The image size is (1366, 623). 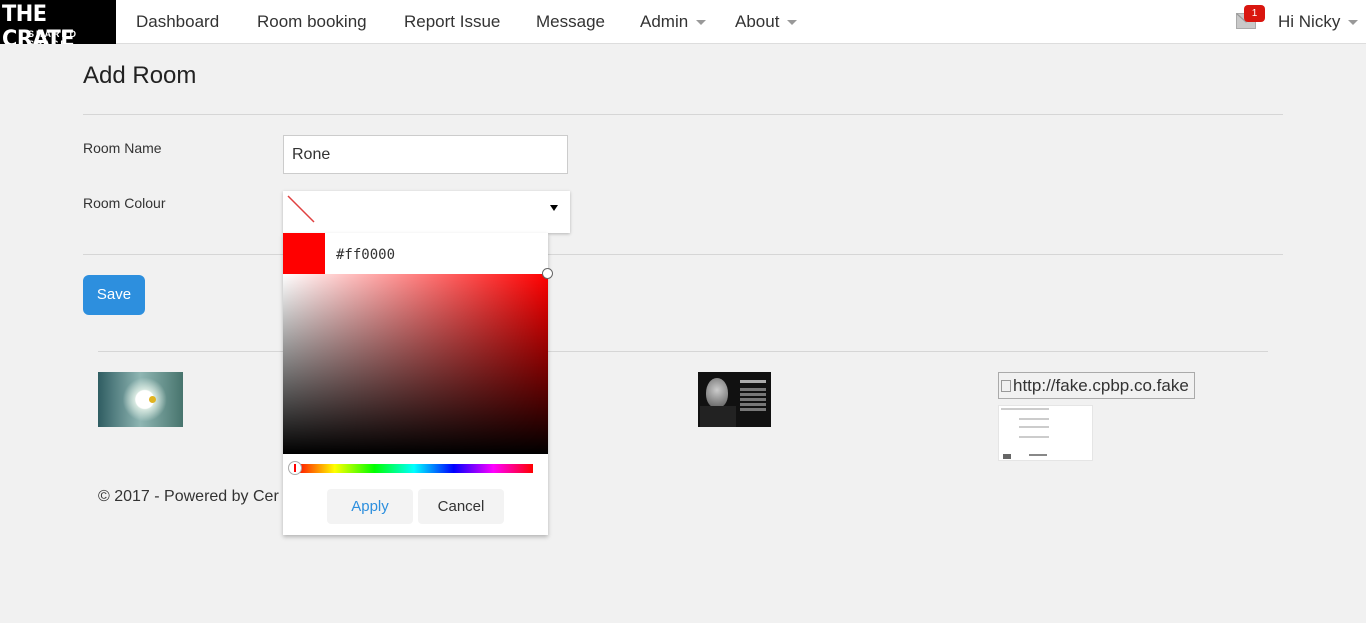 What do you see at coordinates (718, 416) in the screenshot?
I see `portrait-body` at bounding box center [718, 416].